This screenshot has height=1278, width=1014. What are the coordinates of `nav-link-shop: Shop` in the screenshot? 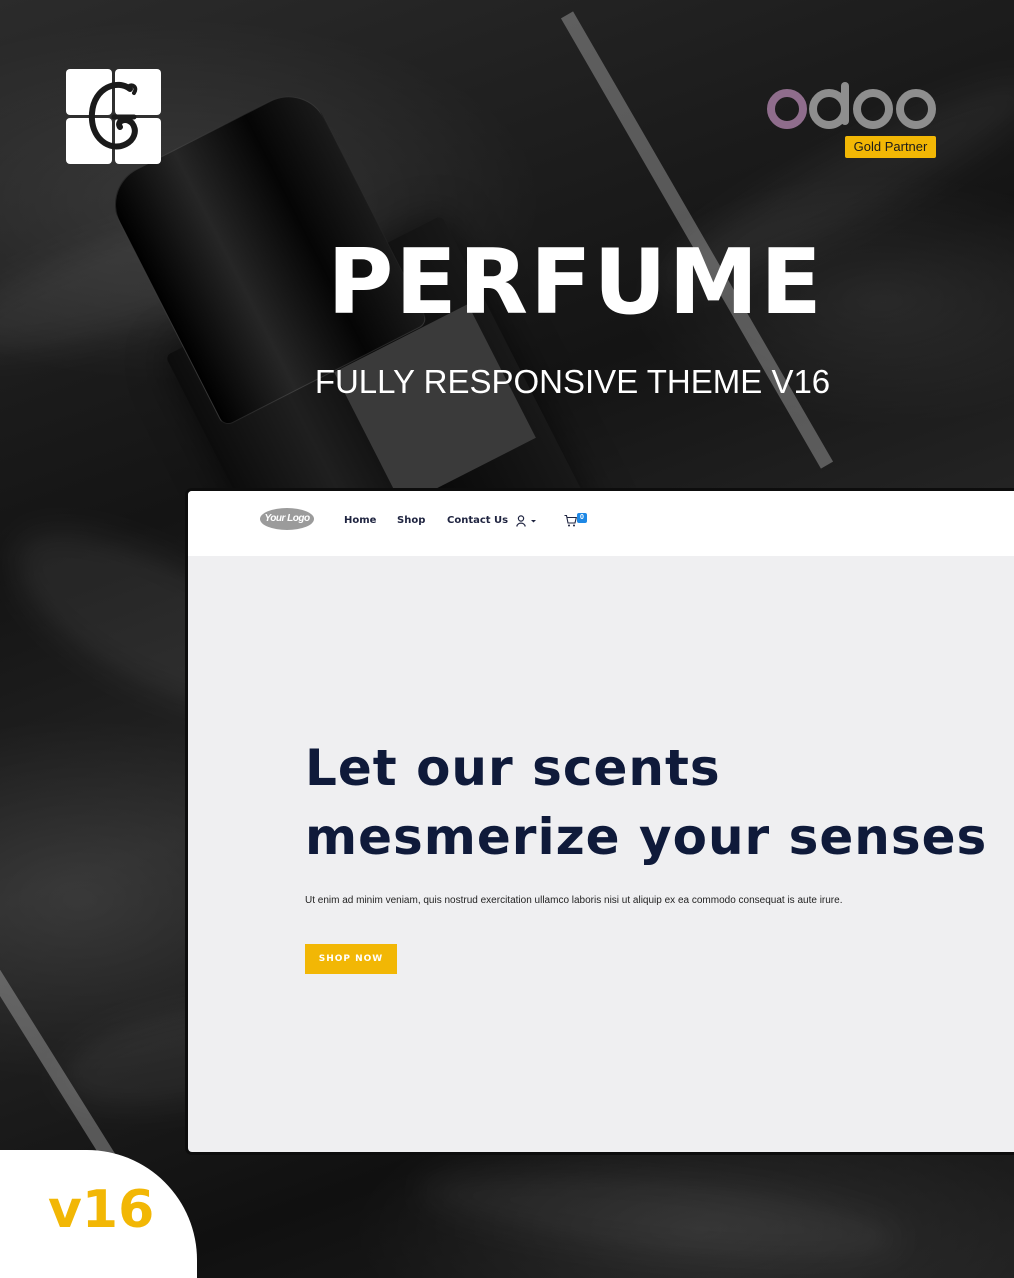 It's located at (411, 520).